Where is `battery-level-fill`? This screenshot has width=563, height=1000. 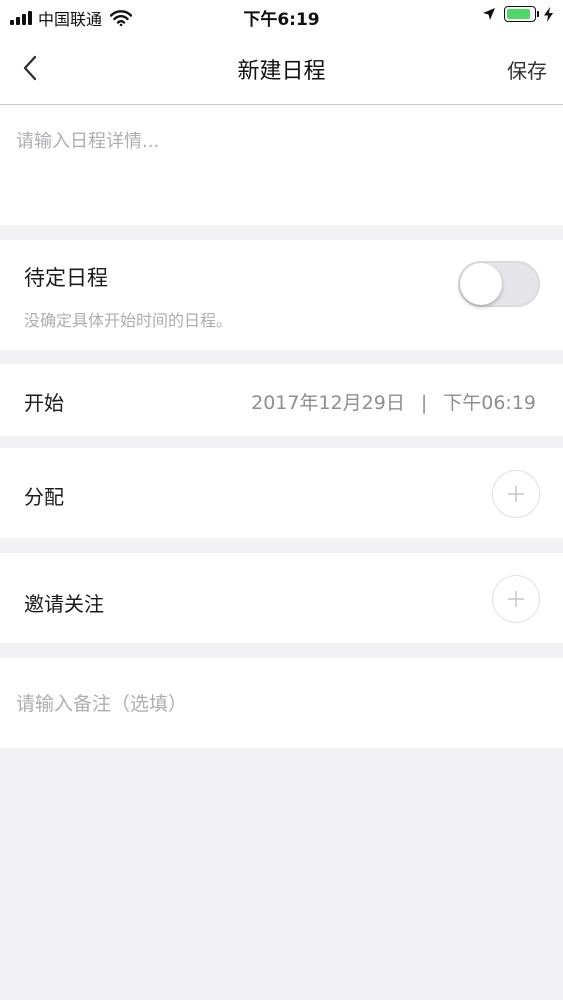
battery-level-fill is located at coordinates (518, 14).